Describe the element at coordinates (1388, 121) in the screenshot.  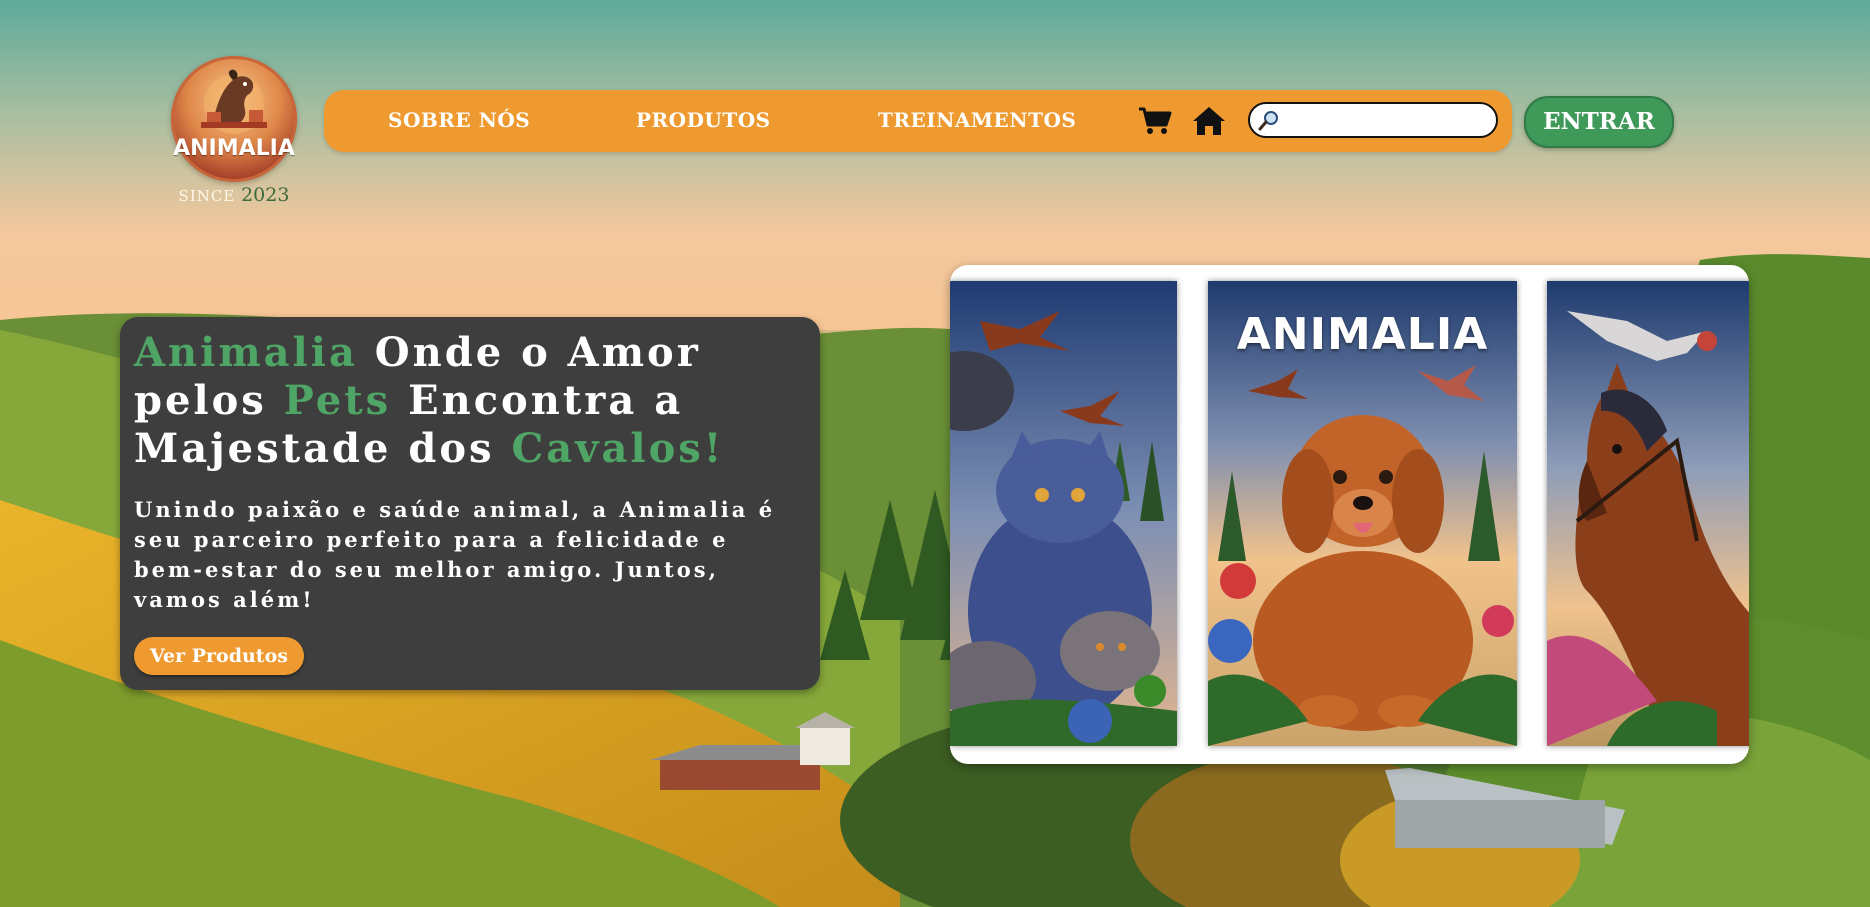
I see `search-input` at that location.